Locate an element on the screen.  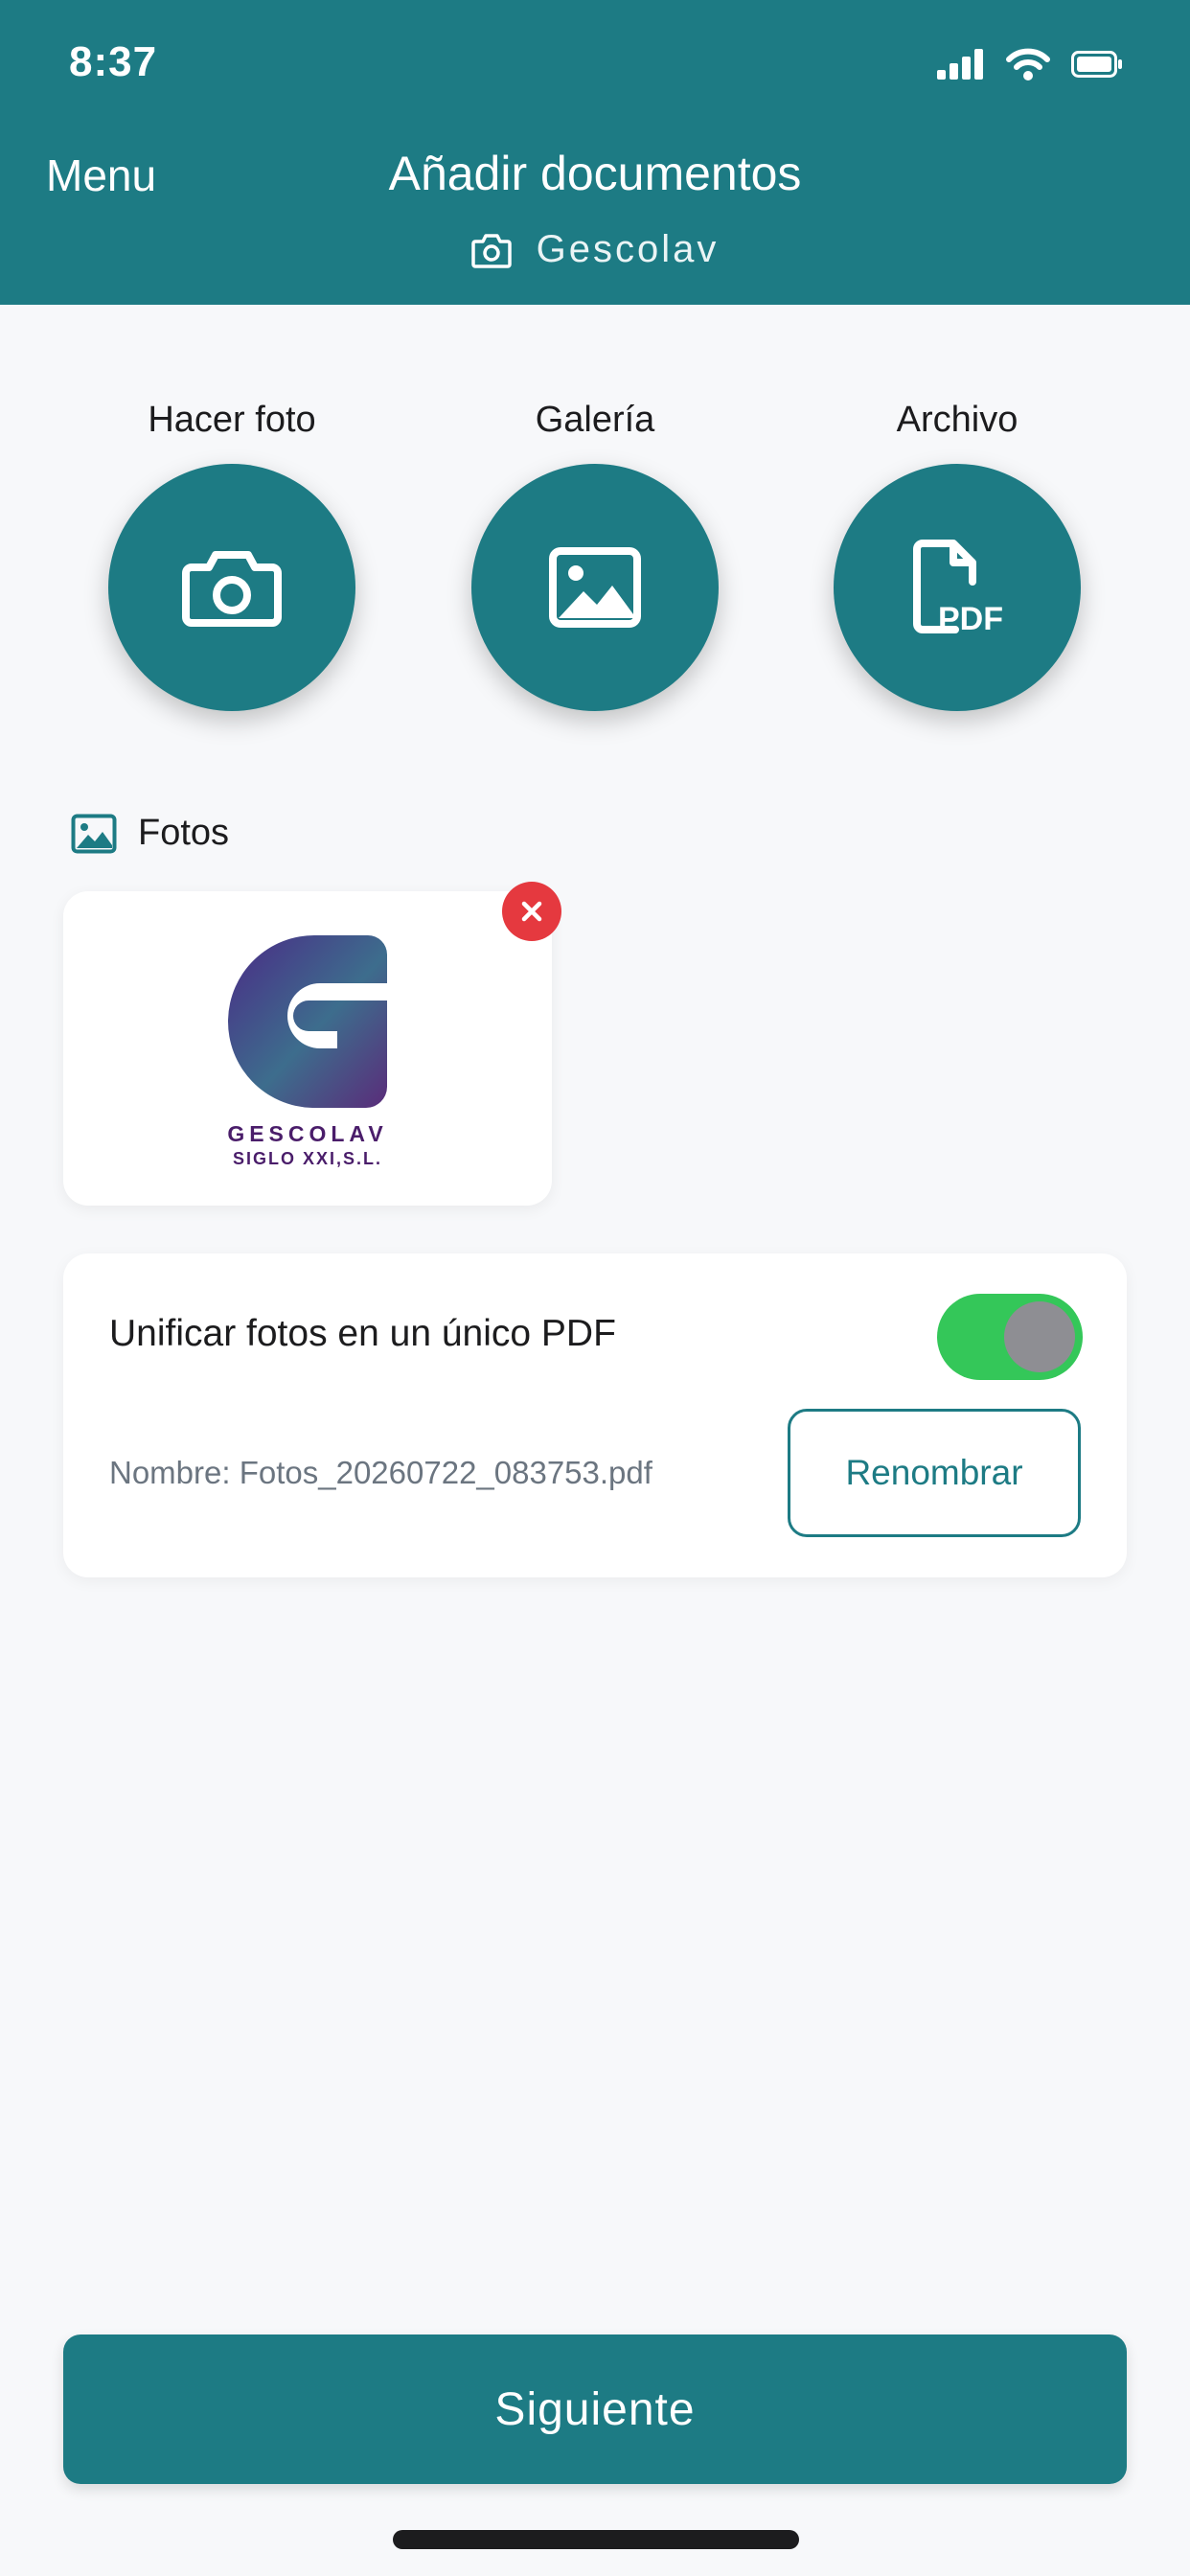
take-photo-action: Hacer foto is located at coordinates (232, 552).